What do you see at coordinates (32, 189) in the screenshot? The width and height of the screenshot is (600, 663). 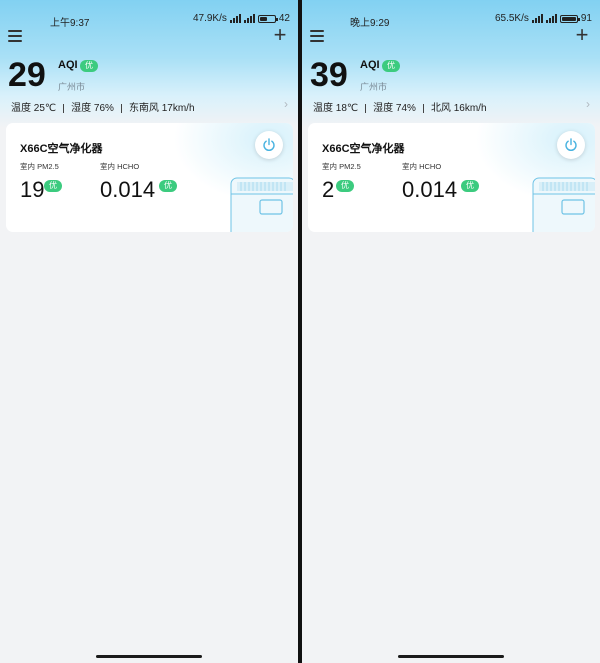 I see `pm25-value: 19` at bounding box center [32, 189].